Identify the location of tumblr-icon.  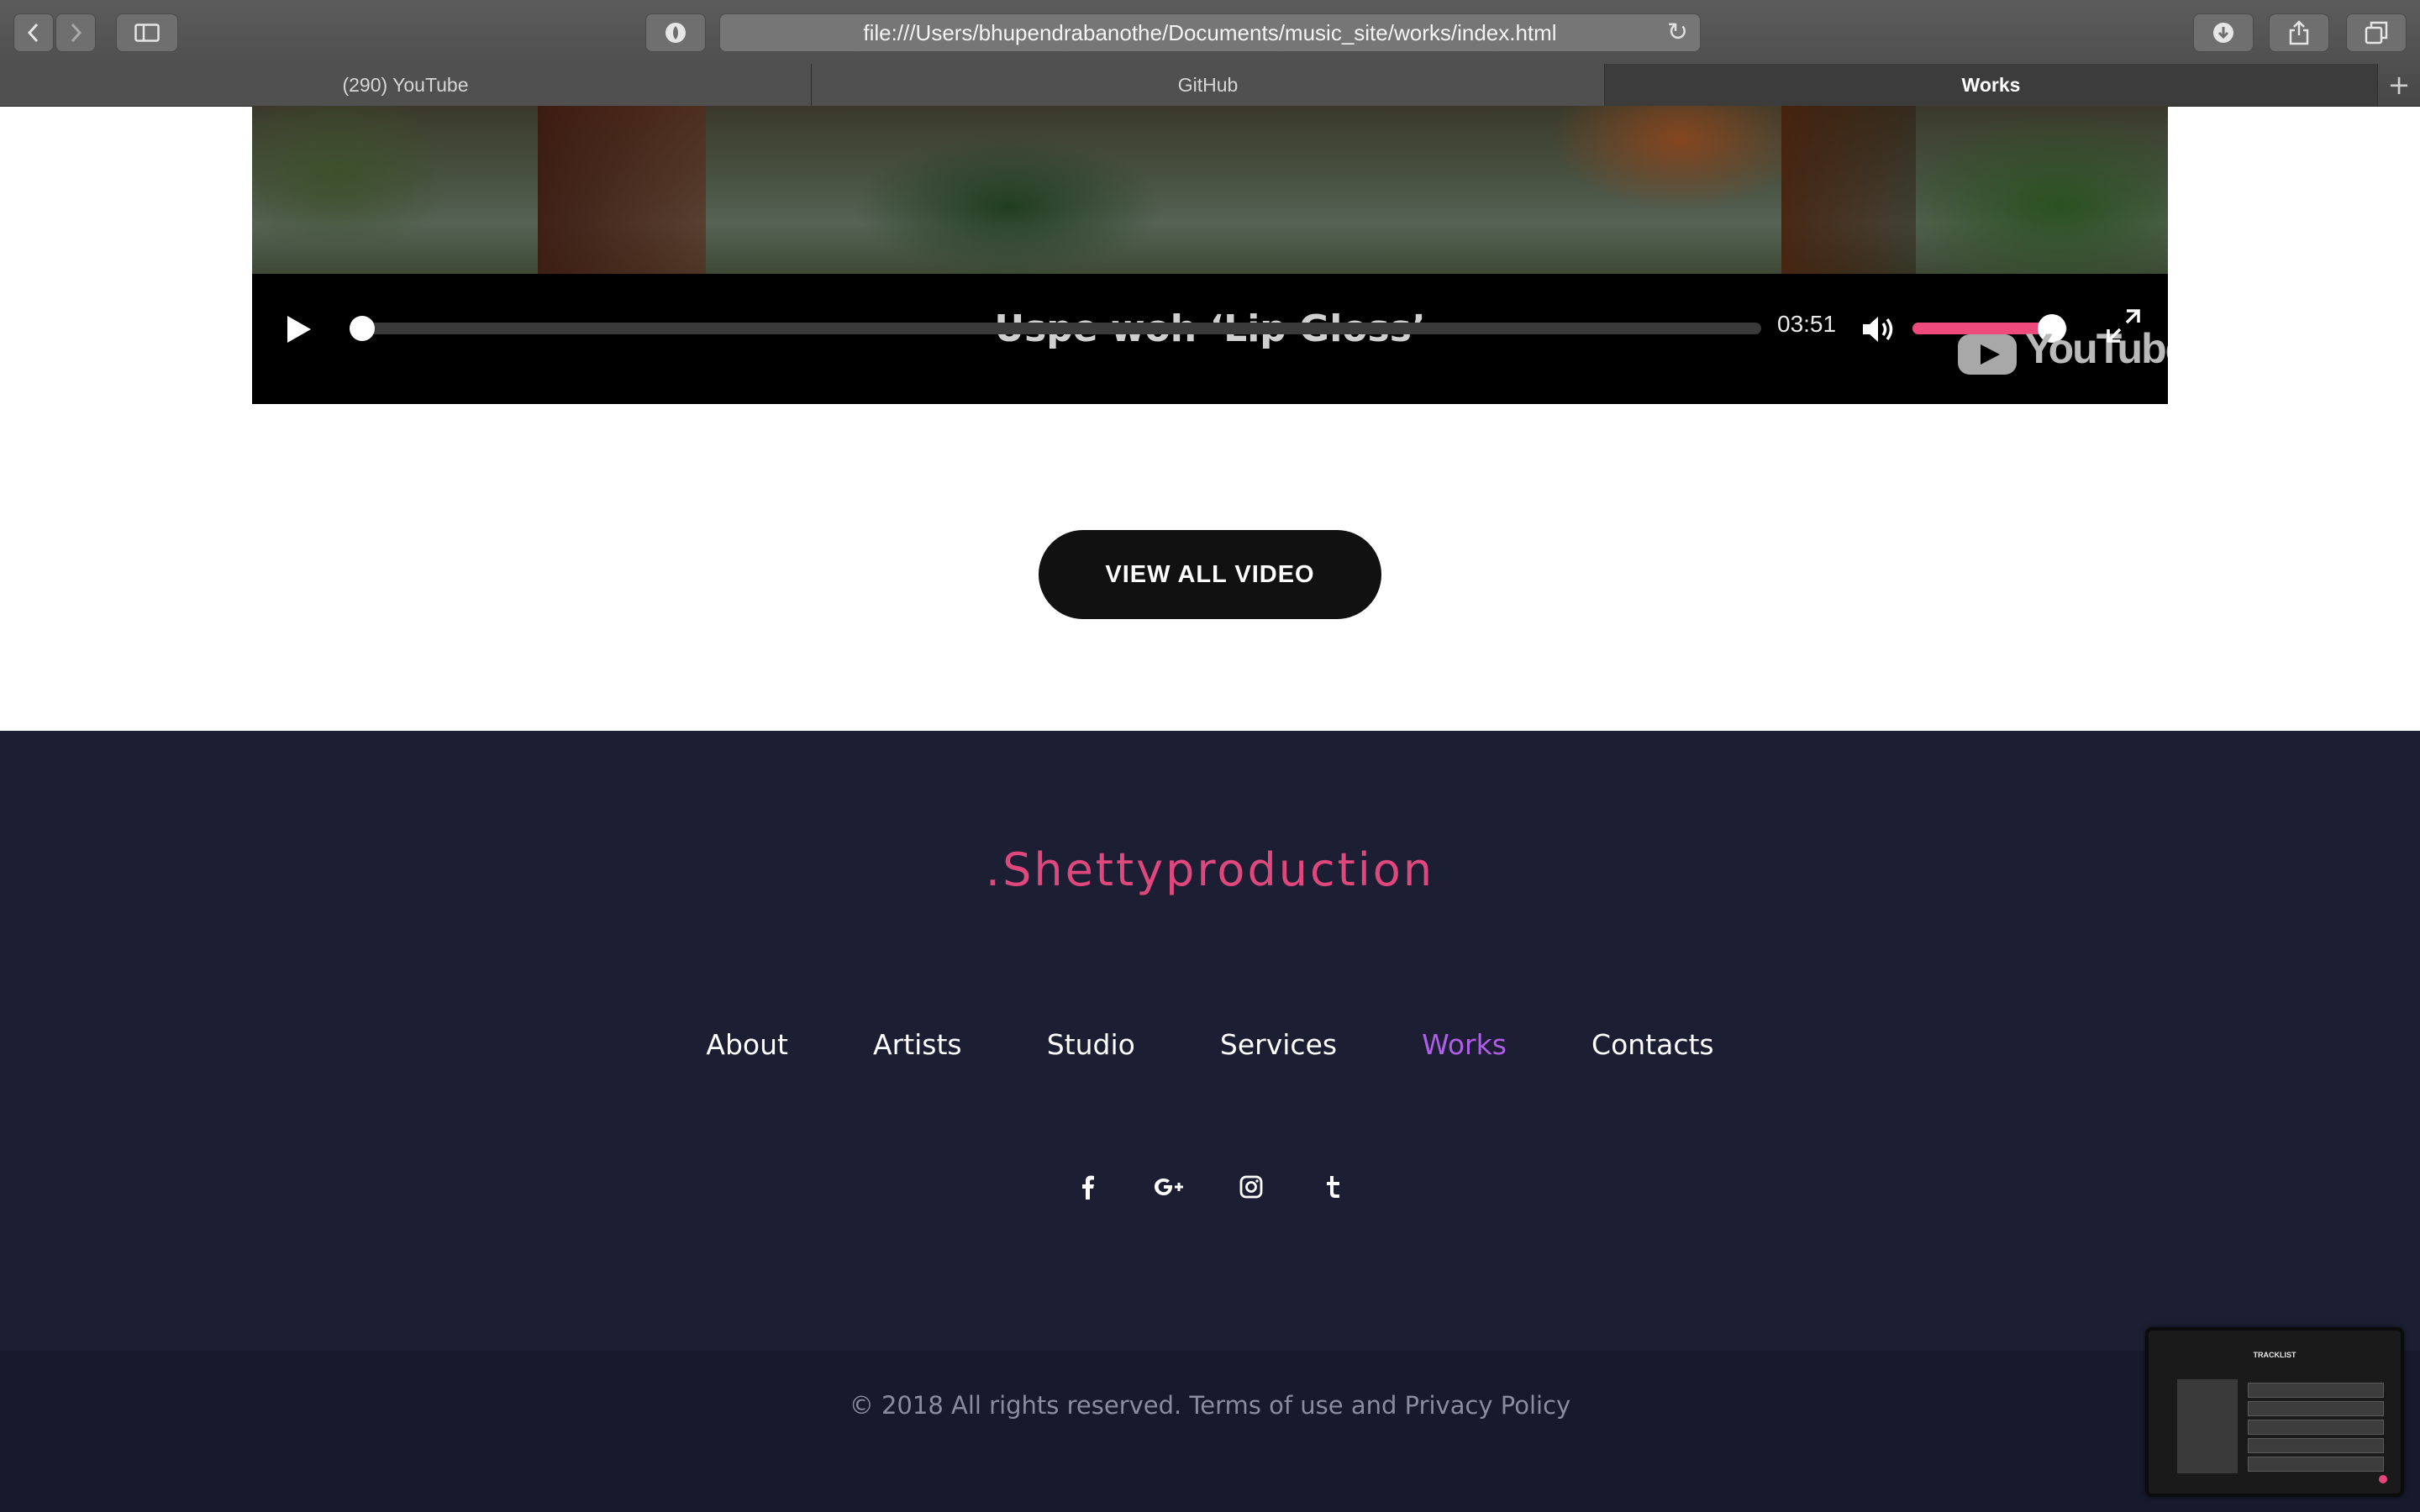
(1332, 1191).